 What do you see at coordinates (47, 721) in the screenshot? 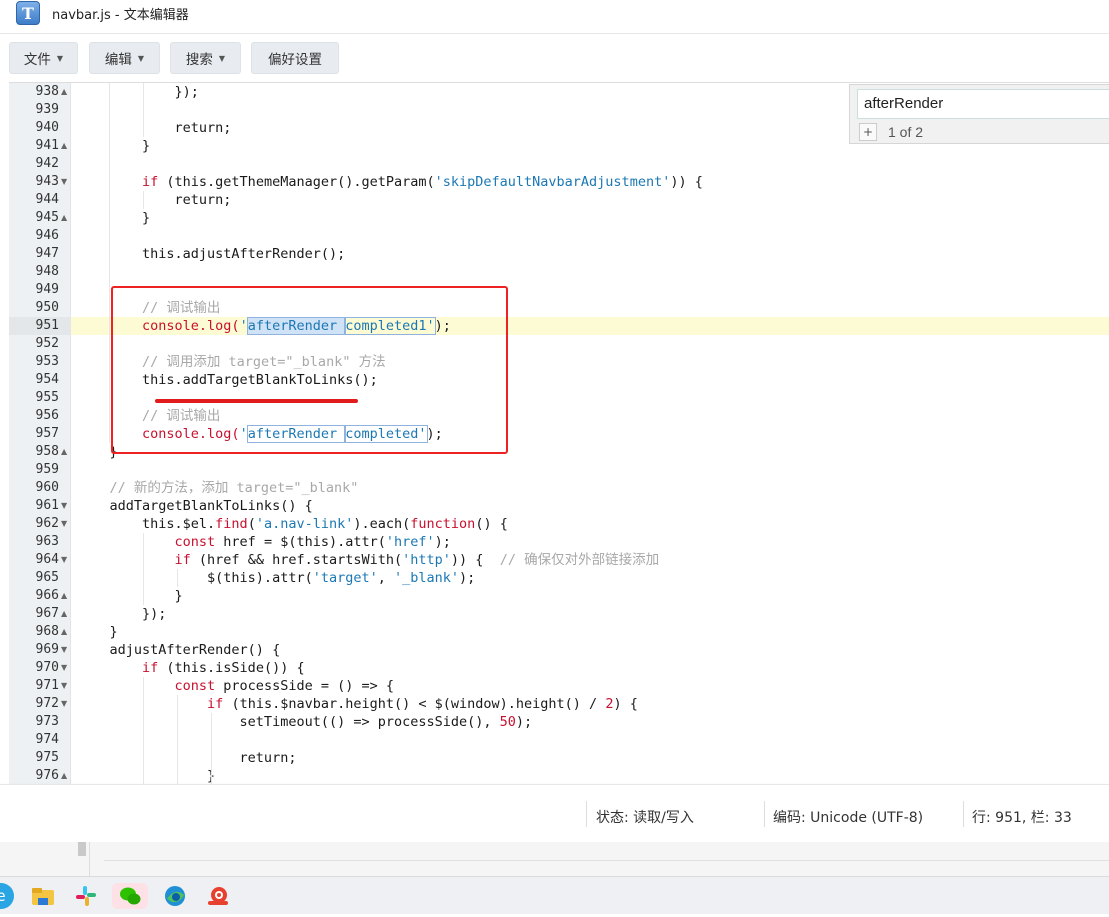
I see `line-number: 973` at bounding box center [47, 721].